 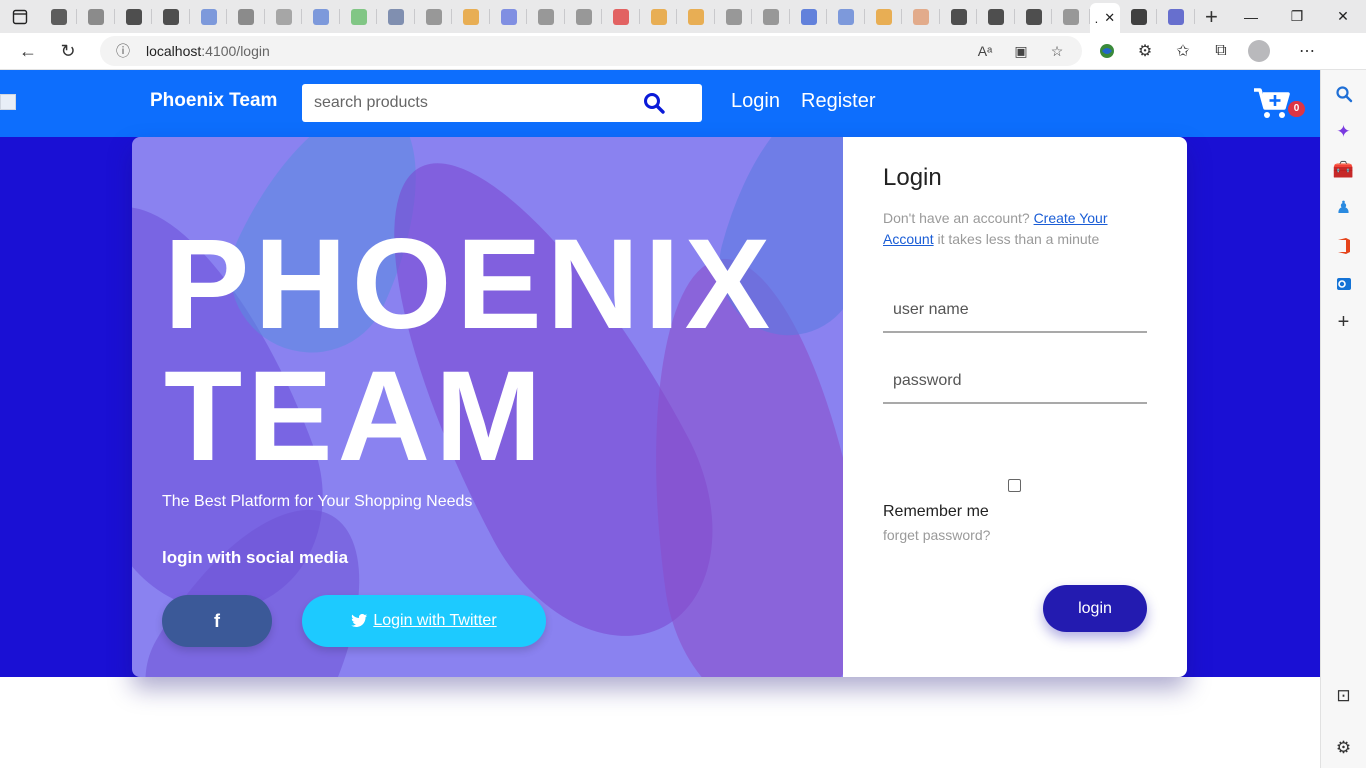 I want to click on sidebar-split-icon: ⊡, so click(x=1344, y=696).